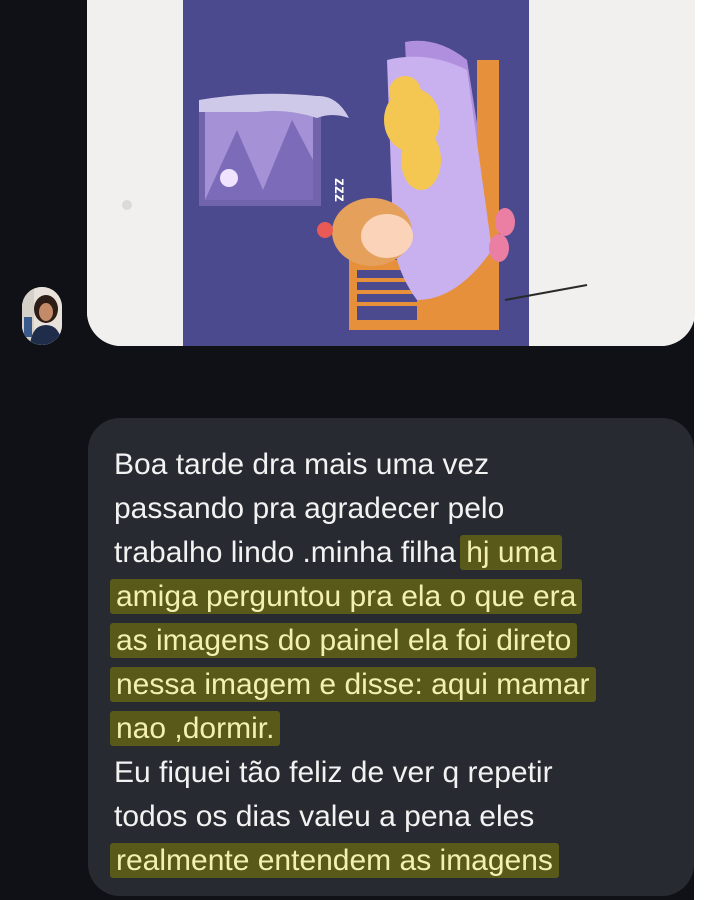 Image resolution: width=720 pixels, height=900 pixels. I want to click on message-line: nao ,dormir., so click(397, 729).